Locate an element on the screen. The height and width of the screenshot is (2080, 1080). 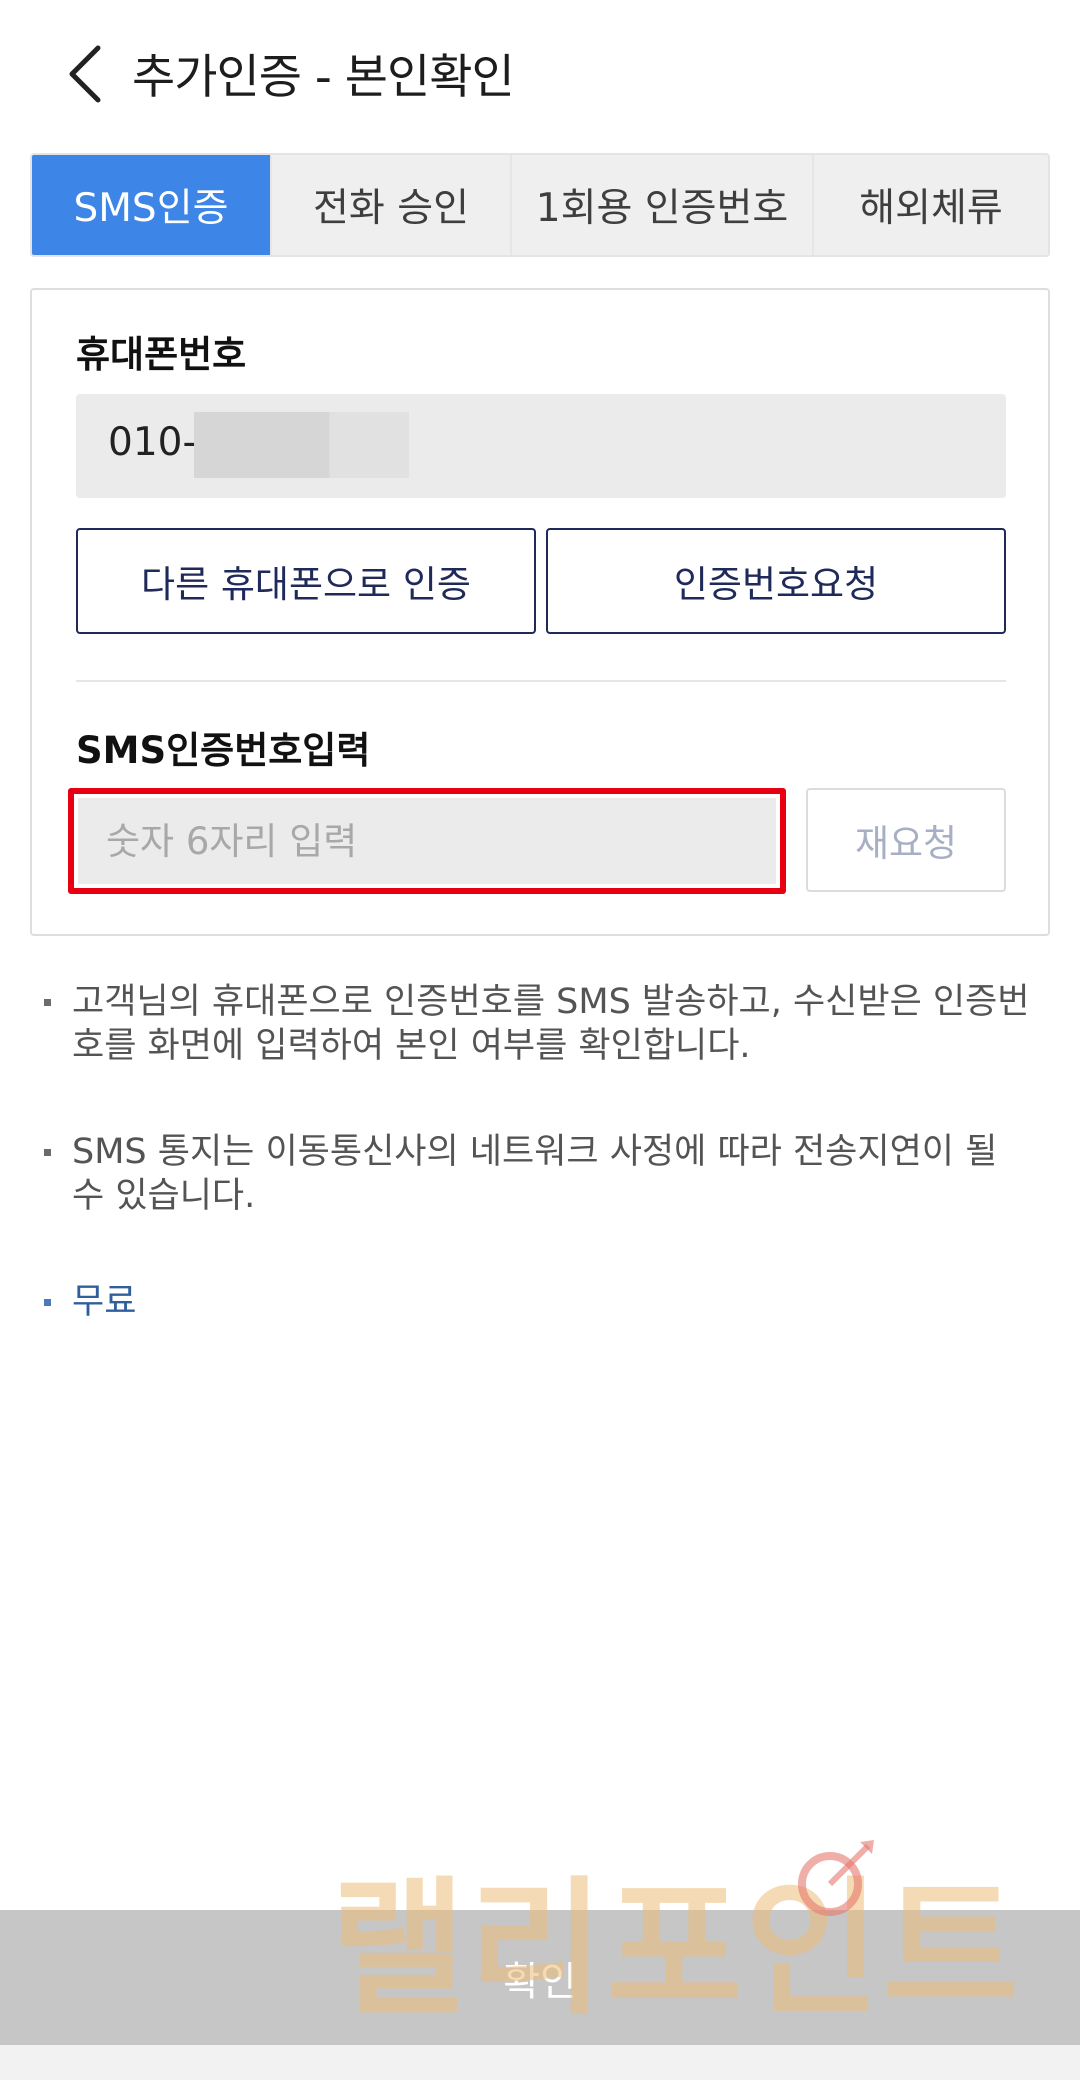
header: 추가인증 - 본인확인 is located at coordinates (540, 73).